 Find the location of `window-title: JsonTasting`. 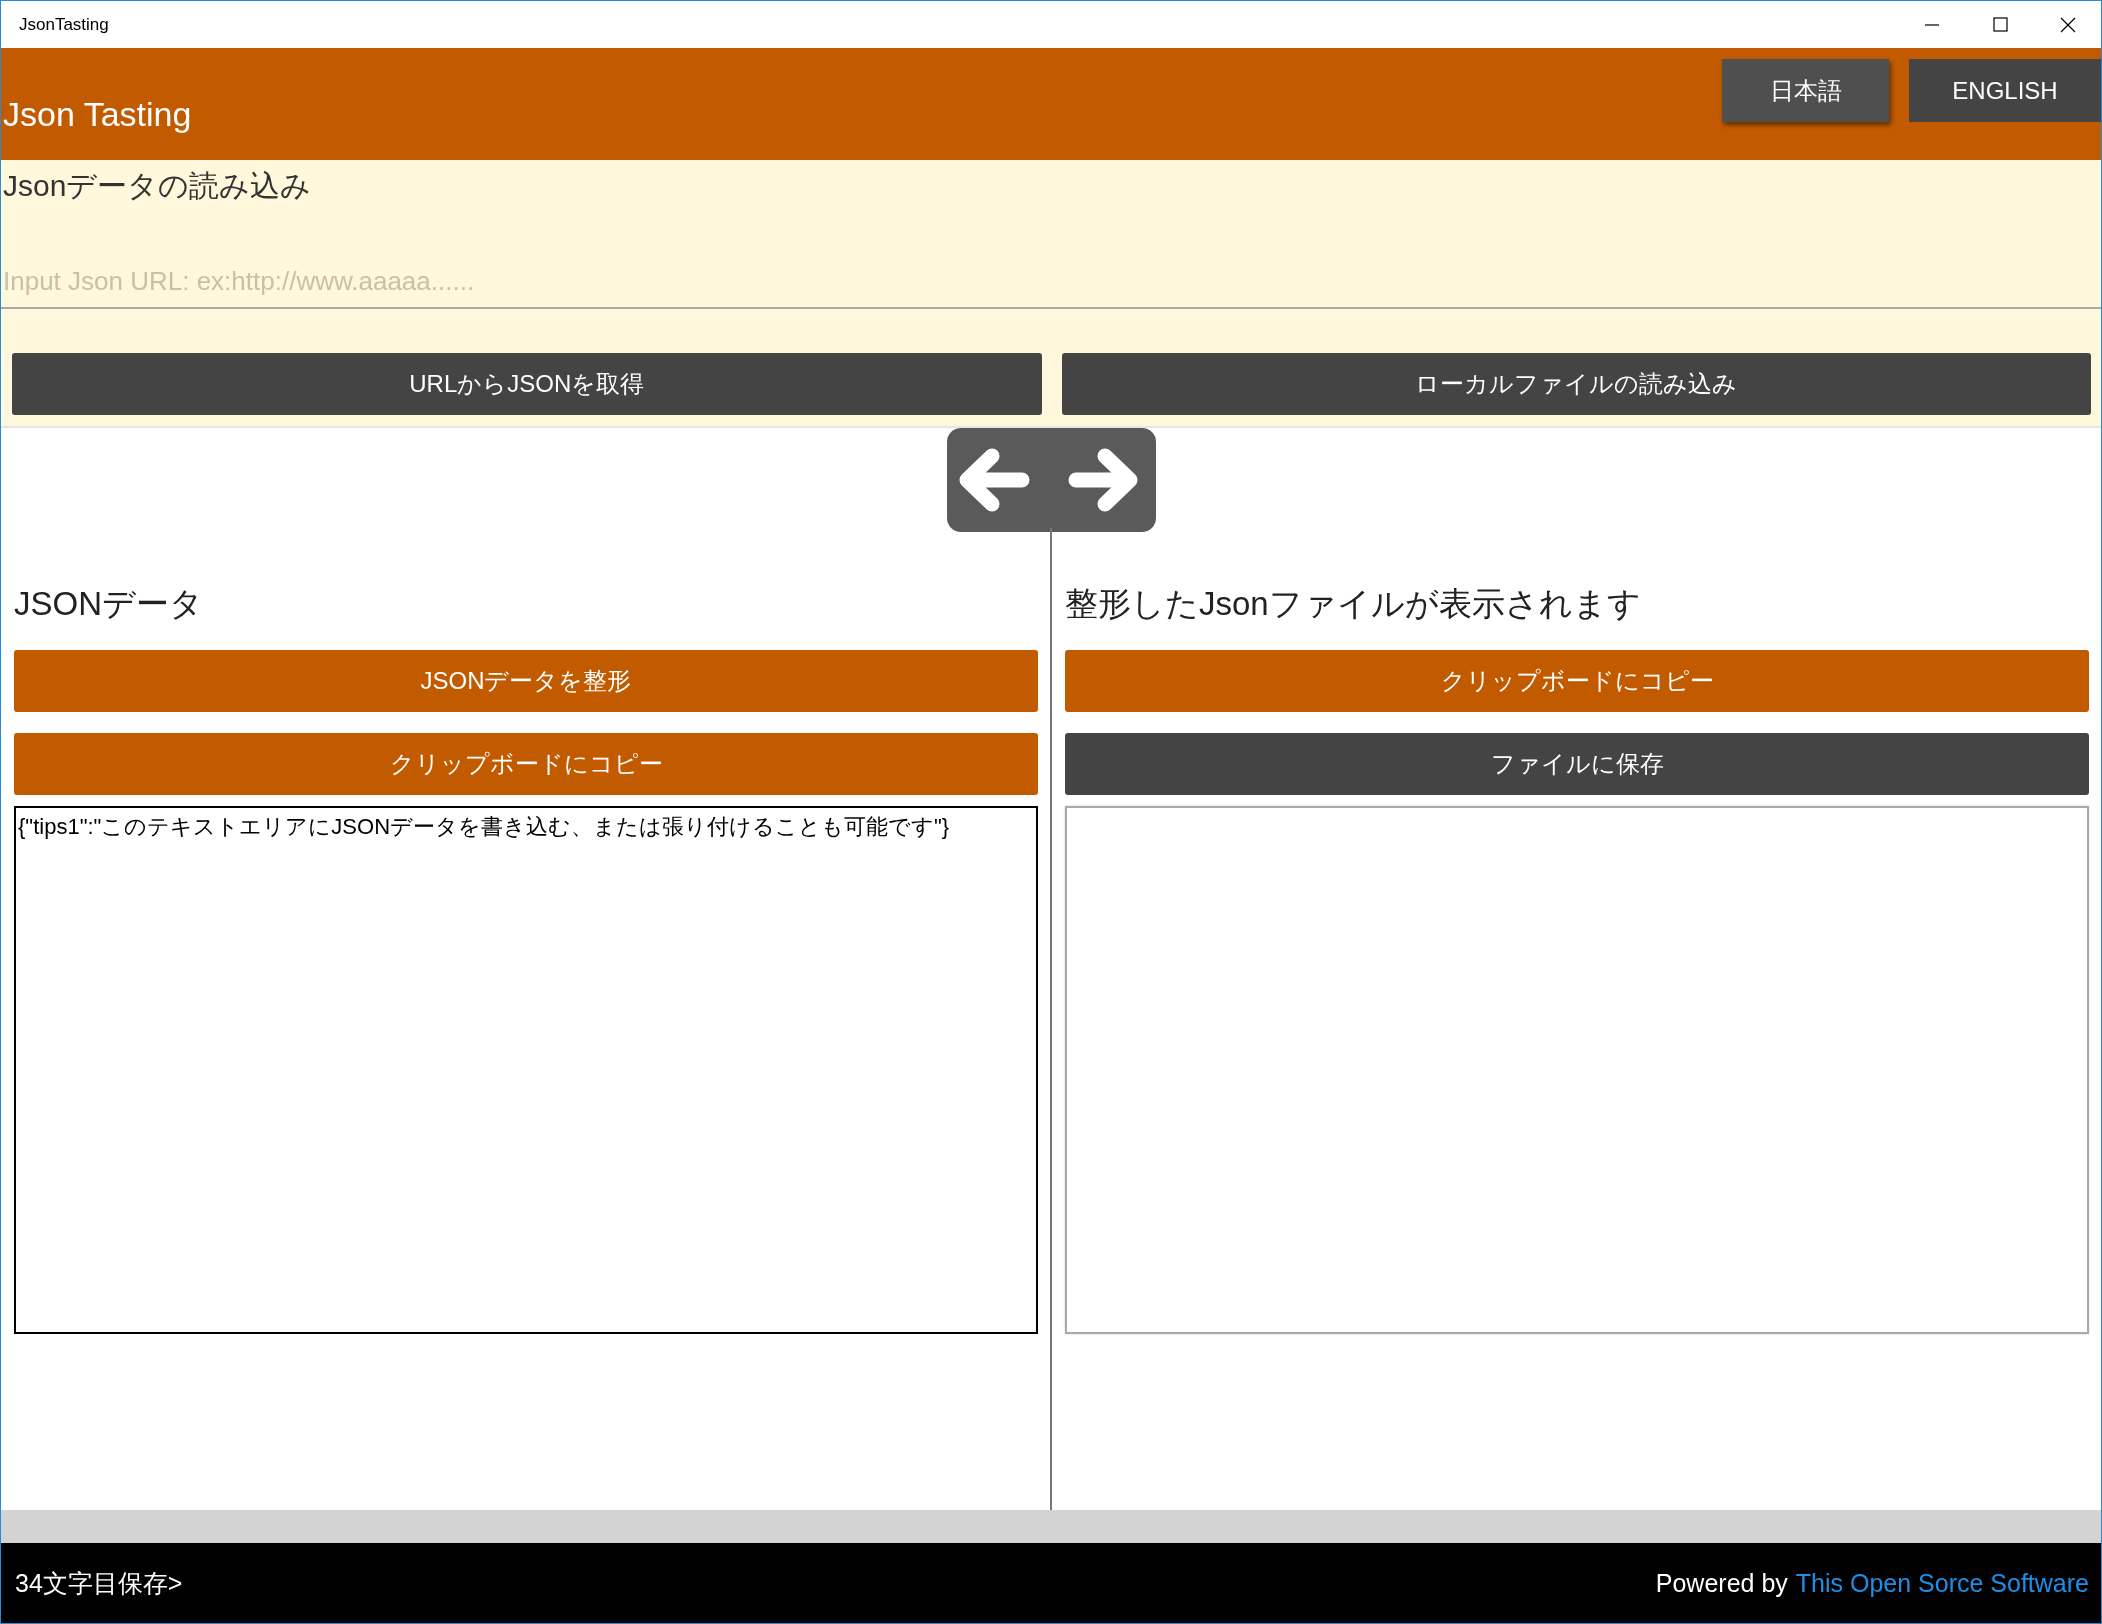

window-title: JsonTasting is located at coordinates (64, 24).